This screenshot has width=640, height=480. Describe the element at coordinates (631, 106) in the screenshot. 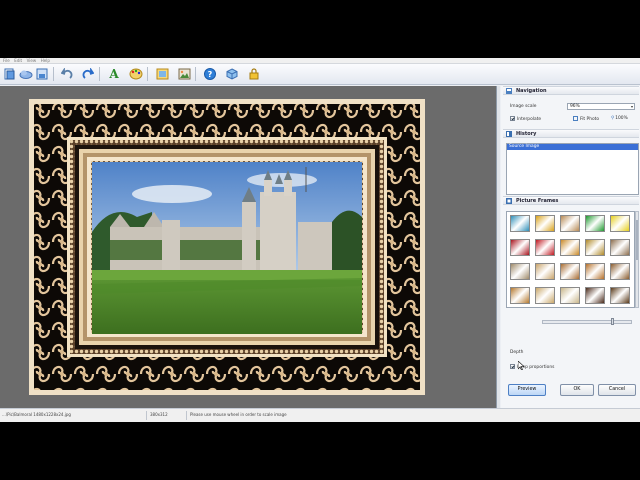

I see `chevron-down-icon: ▾` at that location.